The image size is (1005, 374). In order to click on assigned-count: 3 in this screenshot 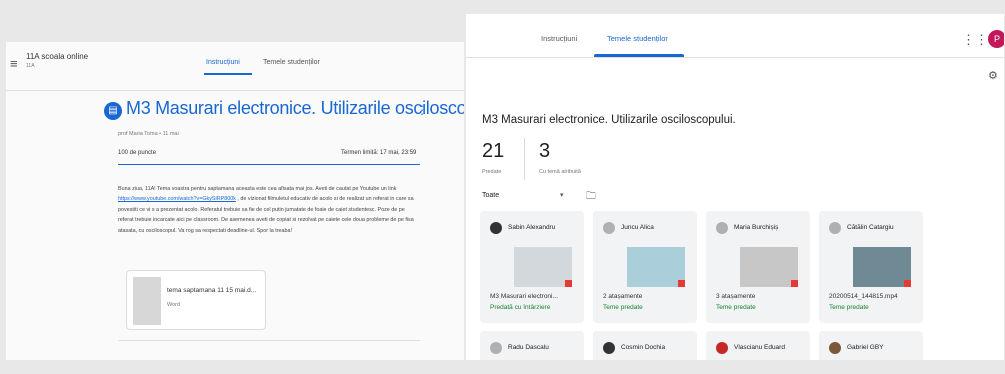, I will do `click(544, 151)`.